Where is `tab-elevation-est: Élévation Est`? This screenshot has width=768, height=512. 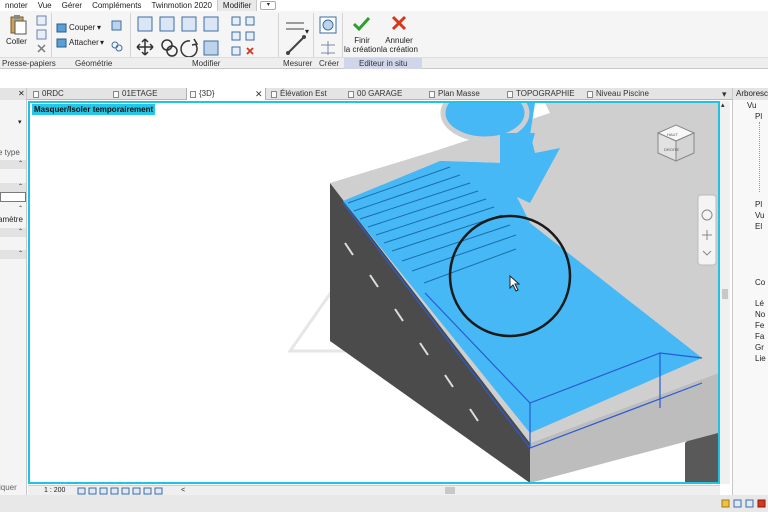 tab-elevation-est: Élévation Est is located at coordinates (306, 94).